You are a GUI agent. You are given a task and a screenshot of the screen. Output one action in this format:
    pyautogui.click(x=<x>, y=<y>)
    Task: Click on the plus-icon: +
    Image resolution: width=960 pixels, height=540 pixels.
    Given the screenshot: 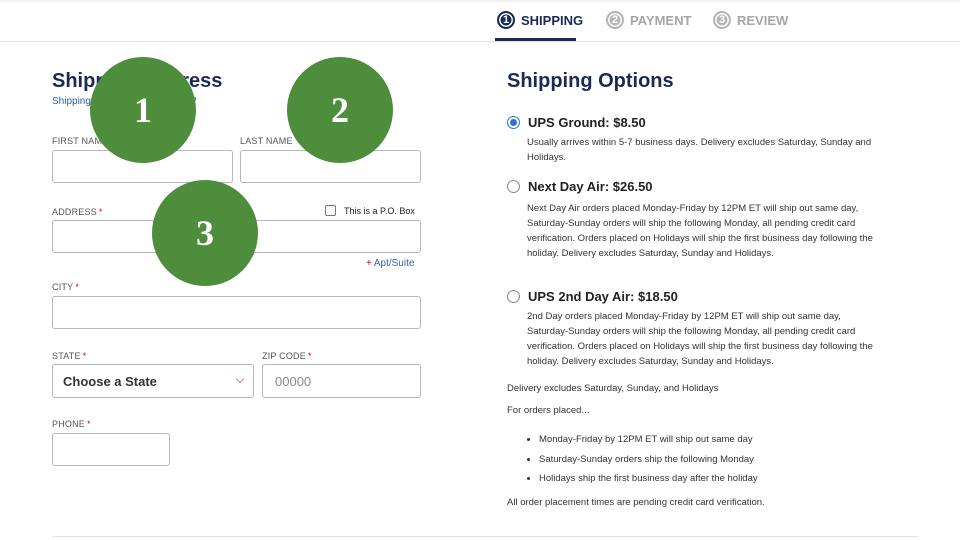 What is the action you would take?
    pyautogui.click(x=369, y=263)
    